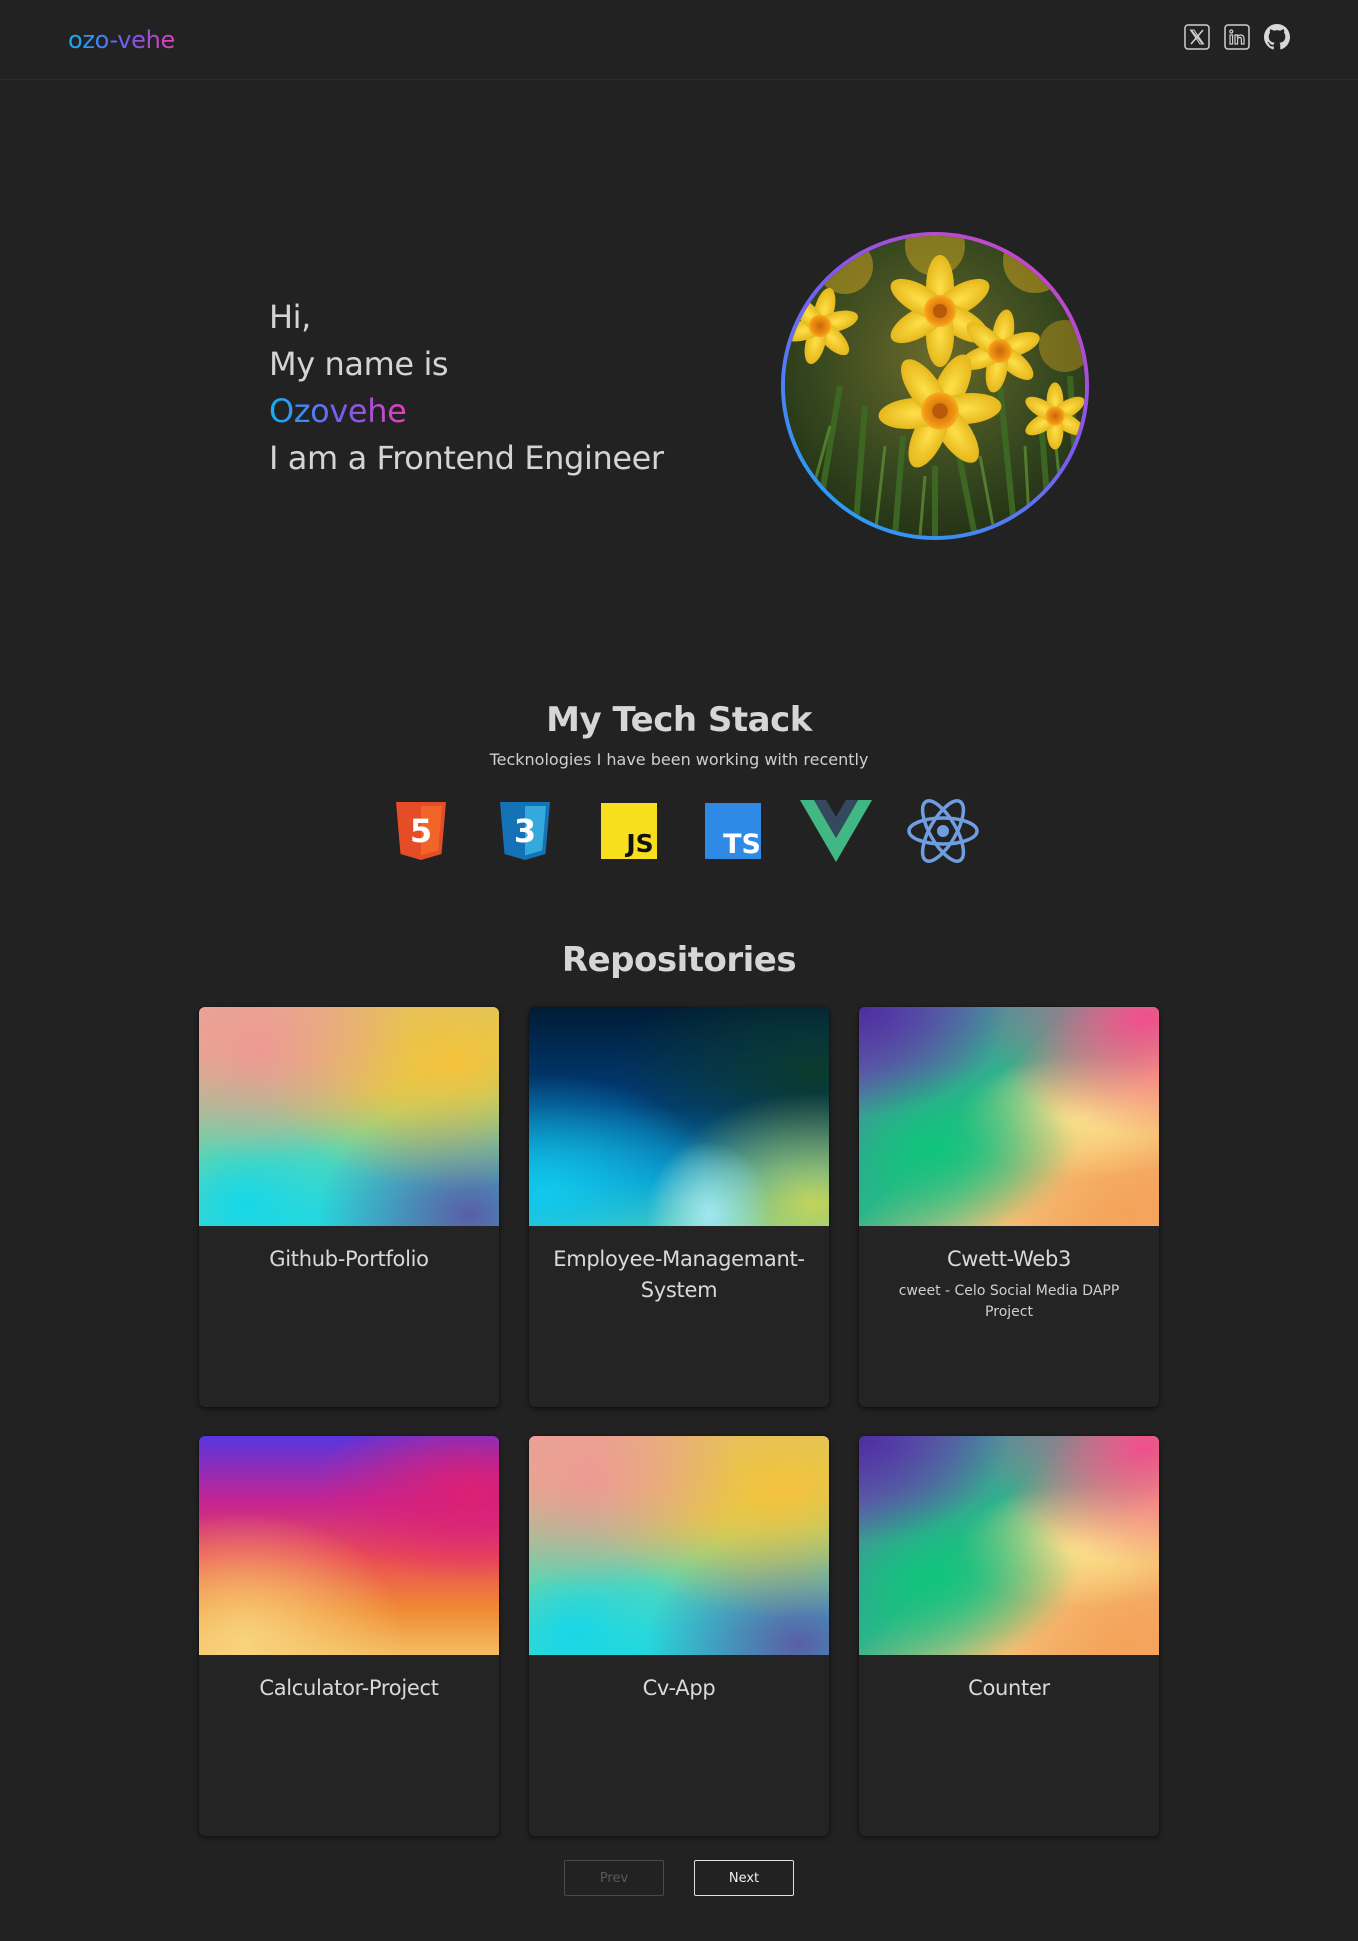 The width and height of the screenshot is (1358, 1941). Describe the element at coordinates (614, 1878) in the screenshot. I see `prev-page-button: Prev` at that location.